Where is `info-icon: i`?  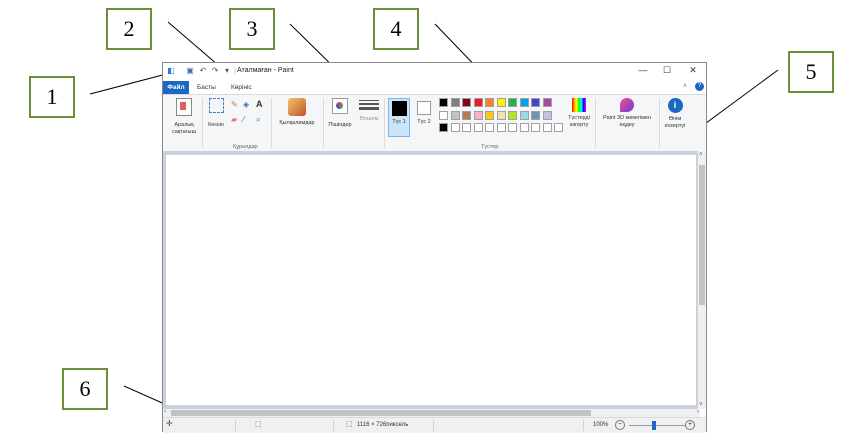
info-icon: i is located at coordinates (675, 105).